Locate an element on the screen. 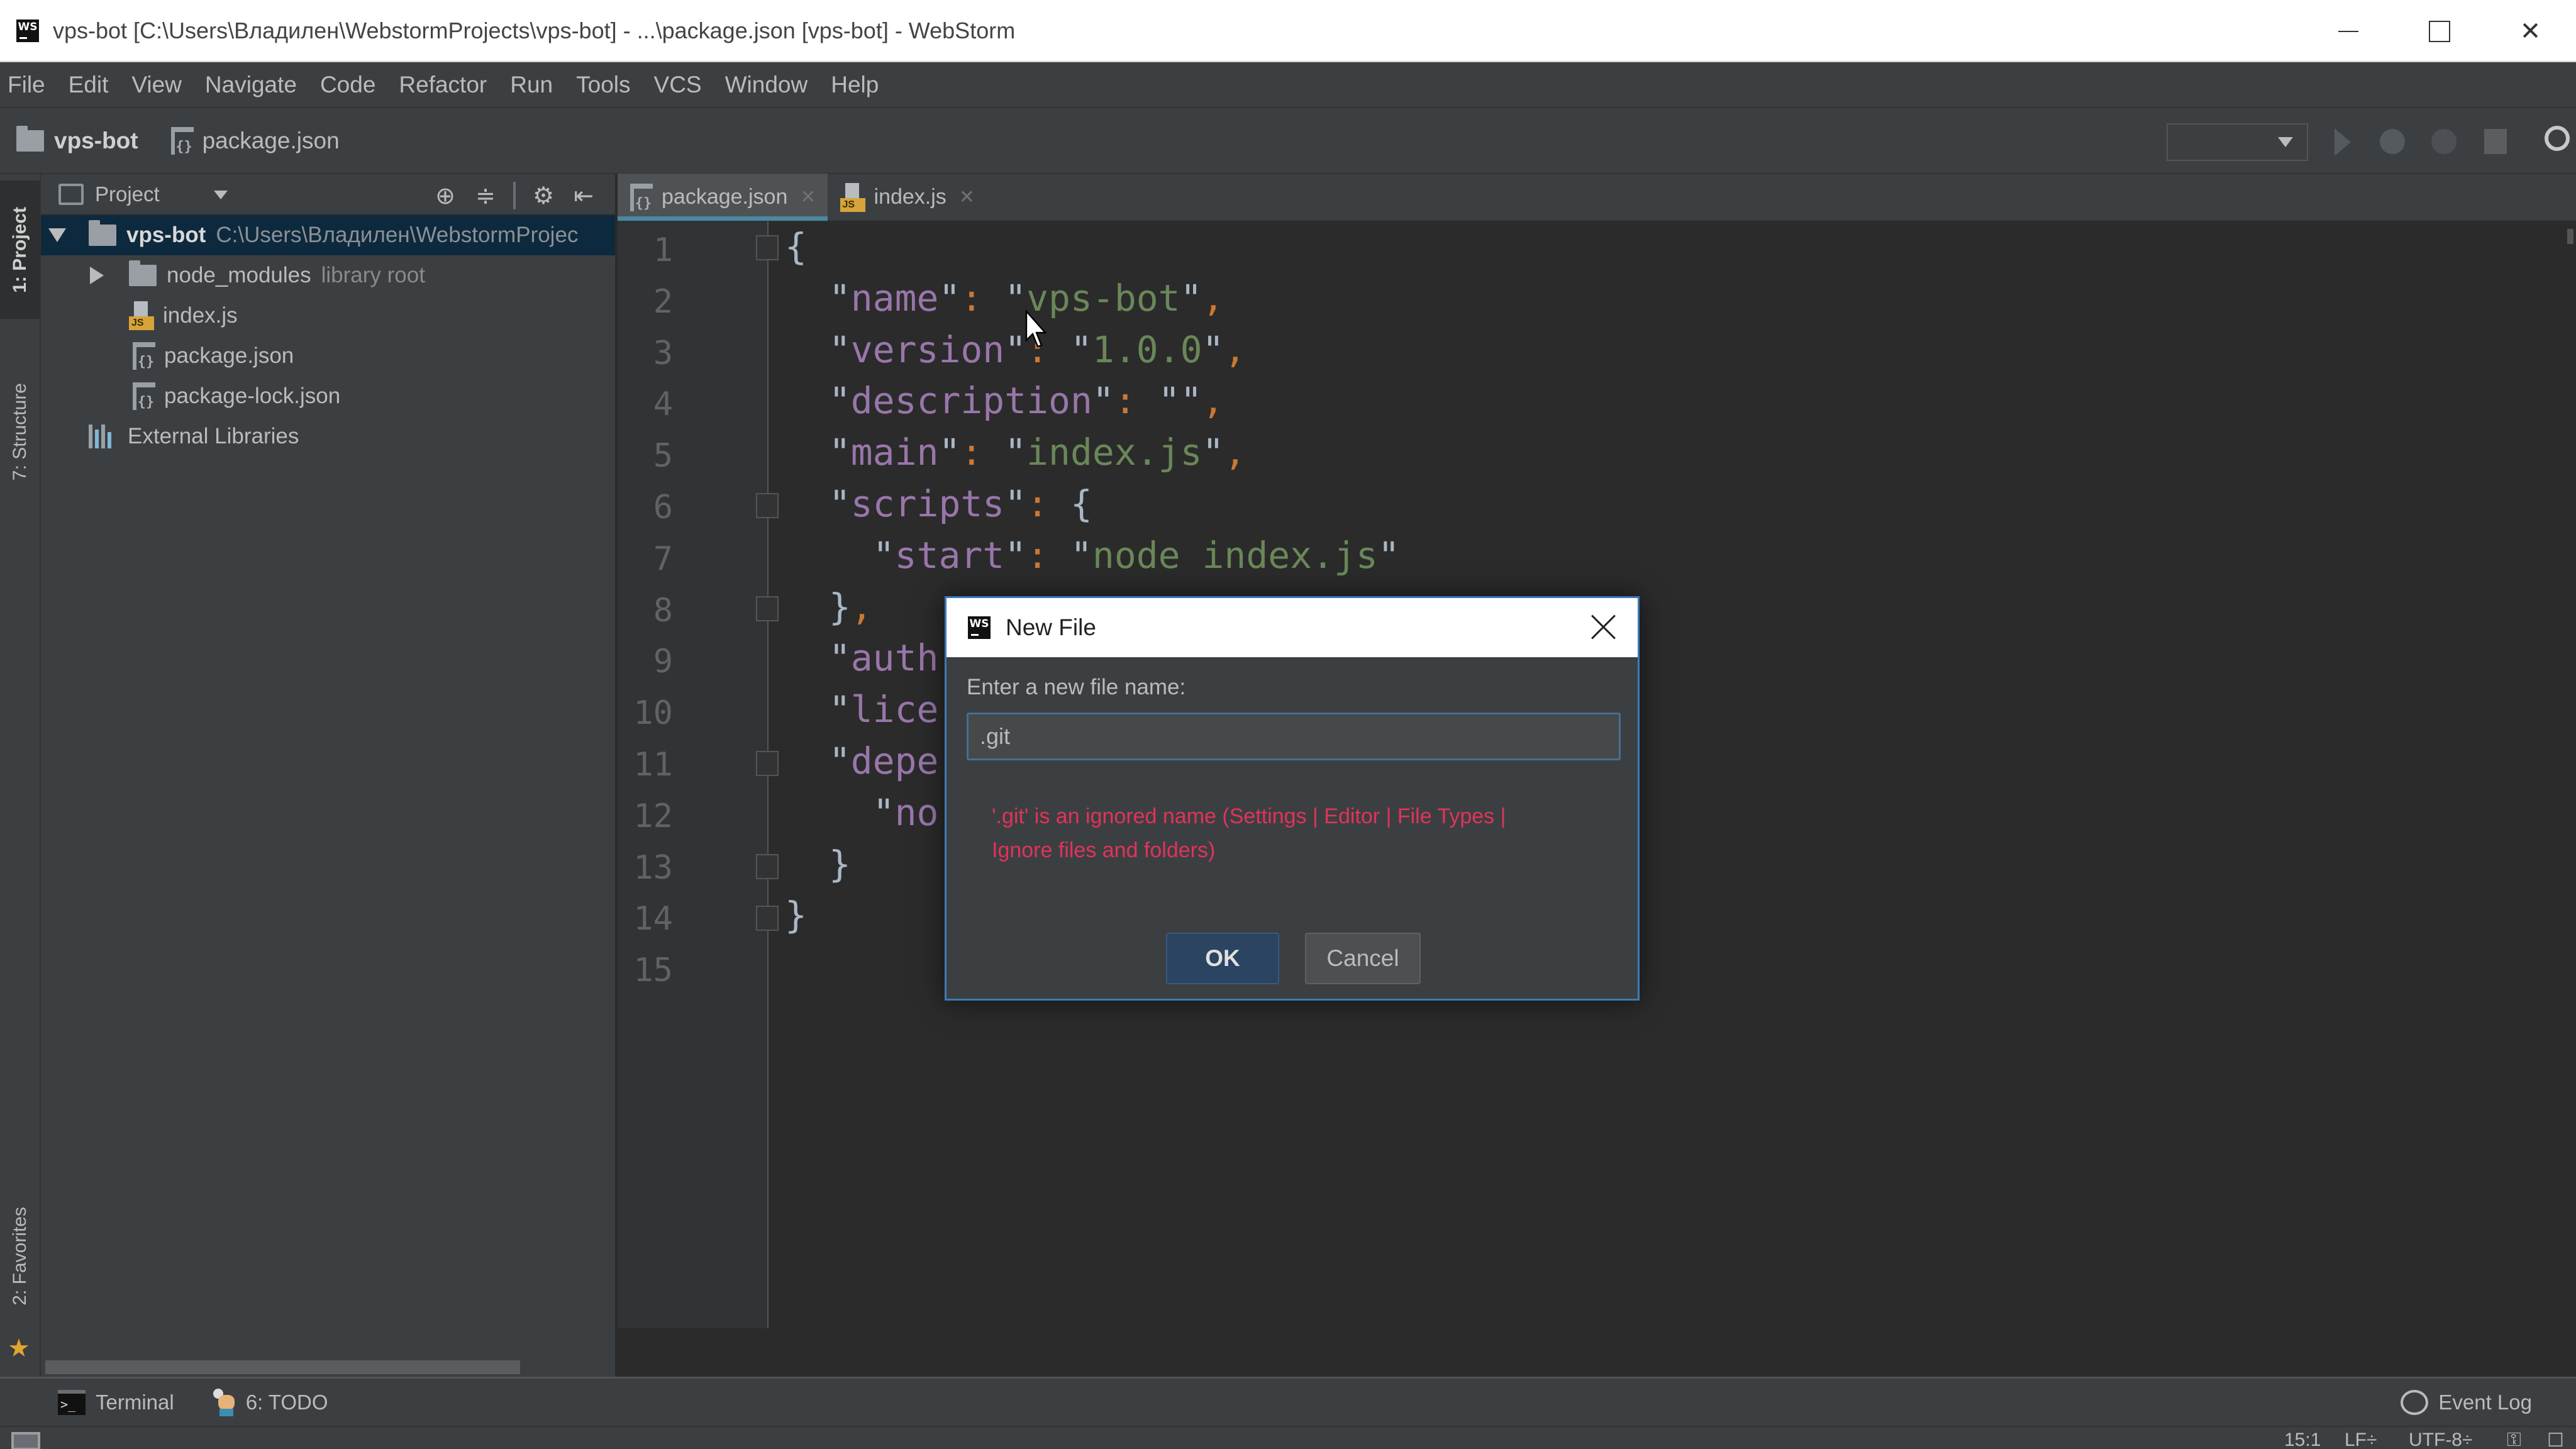  tab-package-json: {} package.json ✕ is located at coordinates (723, 197).